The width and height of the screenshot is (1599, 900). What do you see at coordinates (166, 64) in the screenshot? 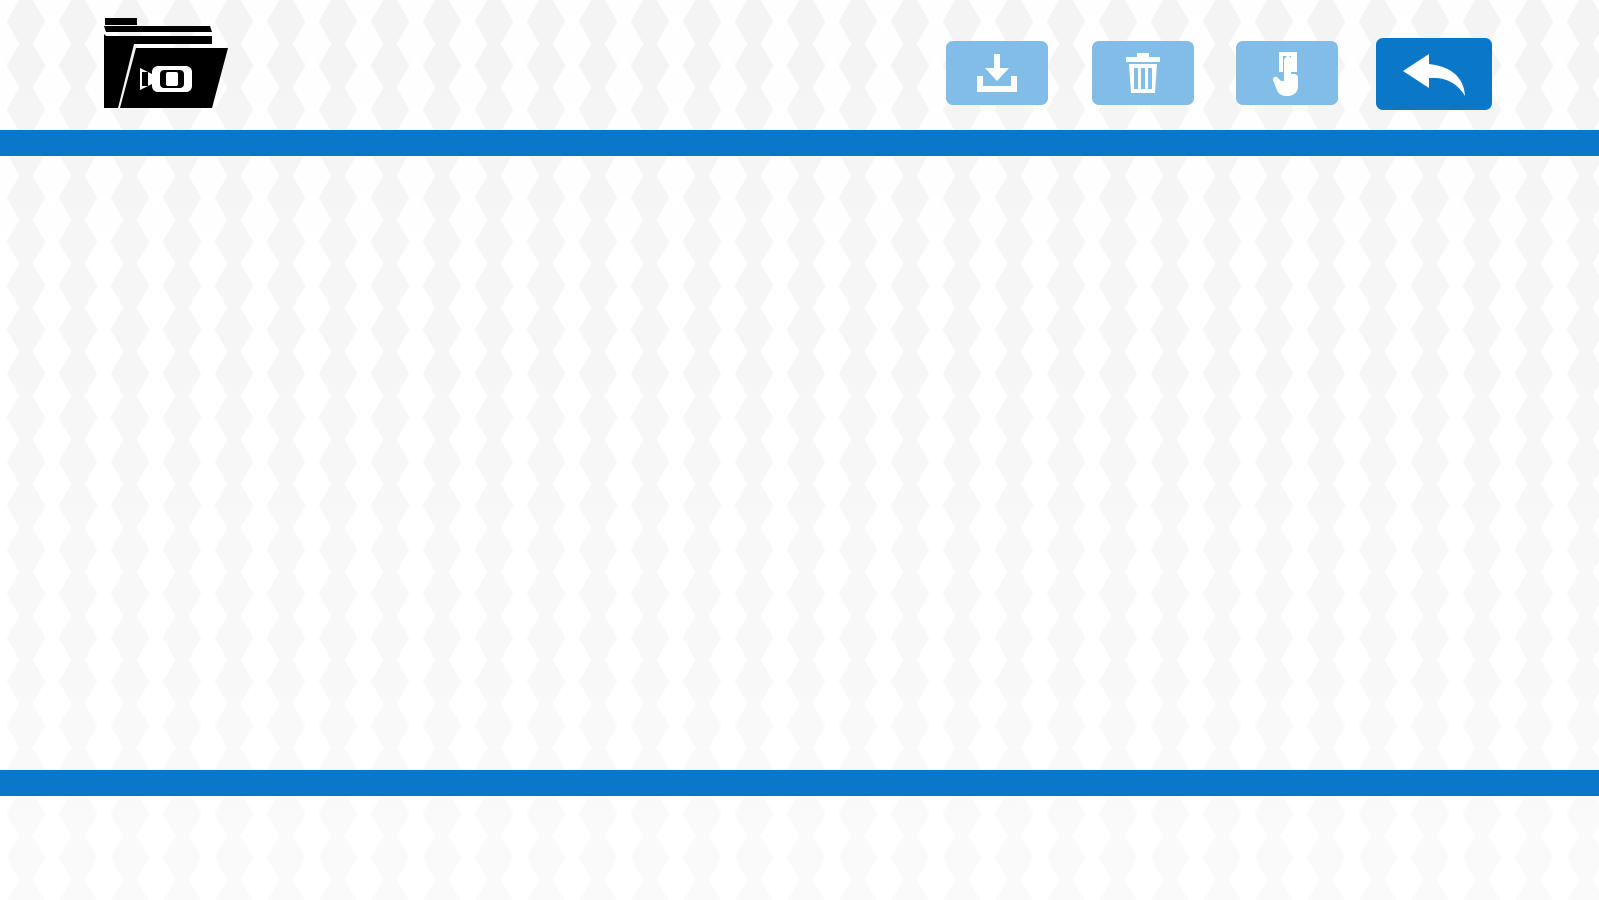
I see `folder-video-icon` at bounding box center [166, 64].